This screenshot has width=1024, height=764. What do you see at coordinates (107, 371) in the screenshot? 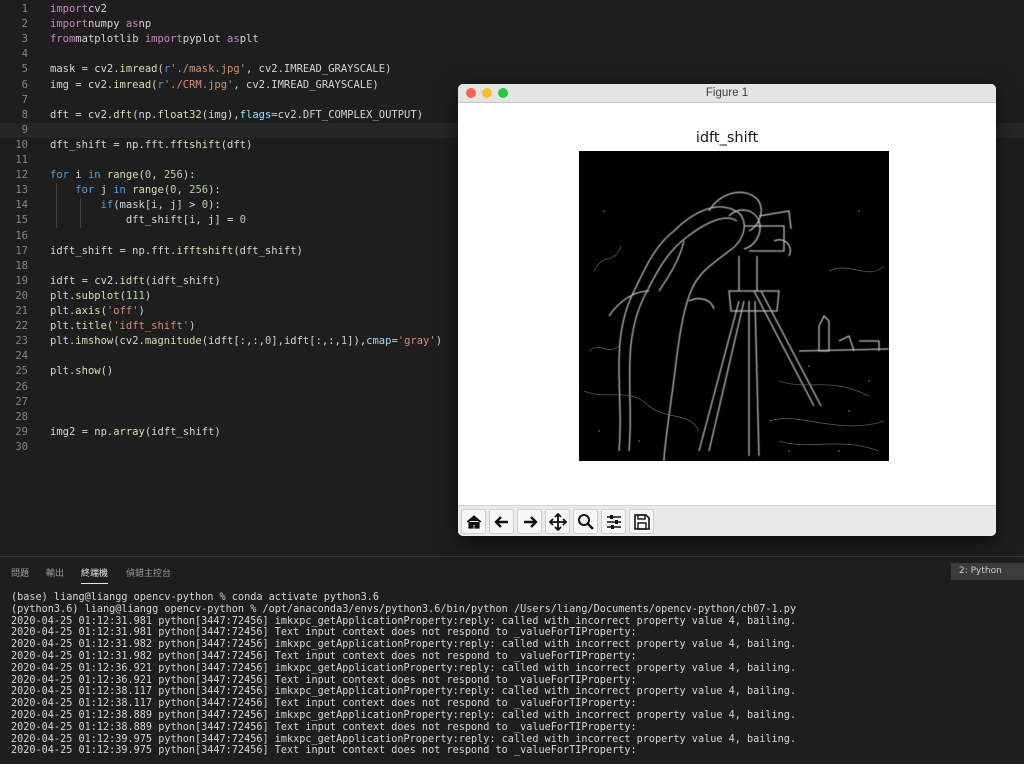
I see `code-token: ()` at bounding box center [107, 371].